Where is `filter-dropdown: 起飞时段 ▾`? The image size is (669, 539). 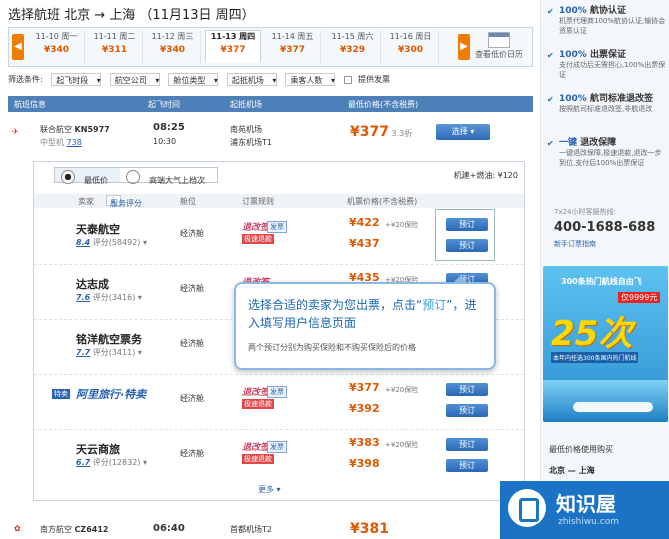 filter-dropdown: 起飞时段 ▾ is located at coordinates (76, 79).